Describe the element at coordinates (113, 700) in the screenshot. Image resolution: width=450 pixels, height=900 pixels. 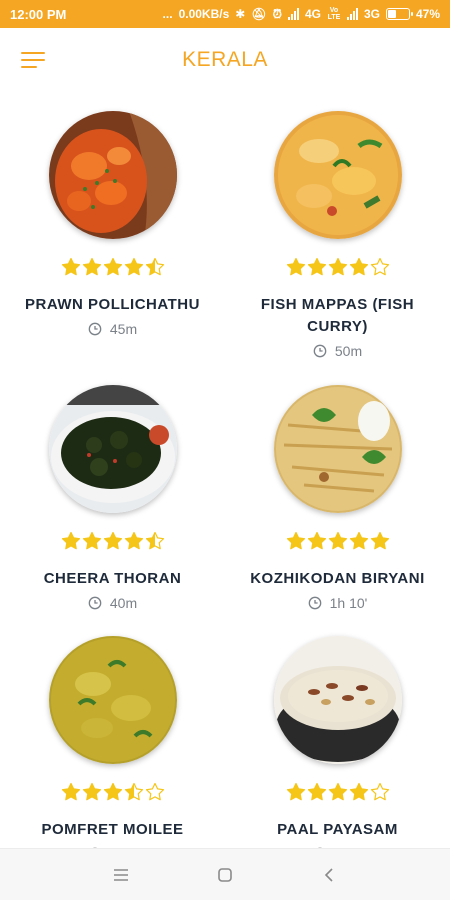
I see `pomfret-moilee-image` at that location.